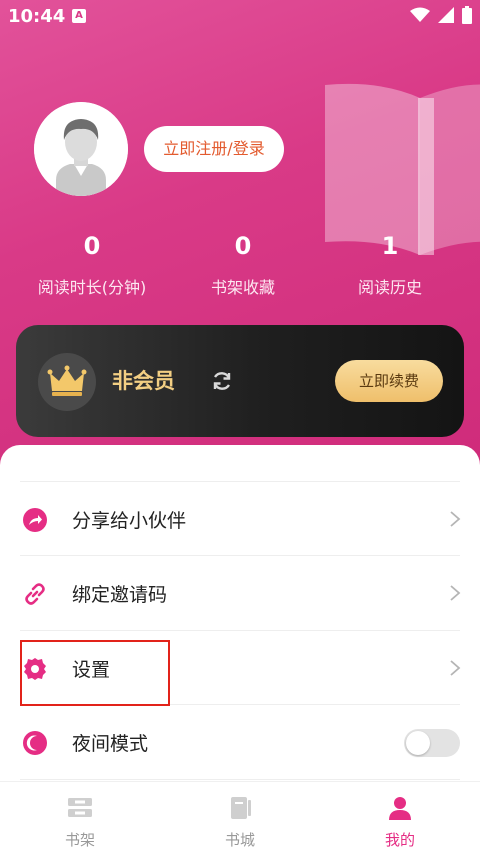  I want to click on menu-item-share: 分享给小伙伴, so click(240, 519).